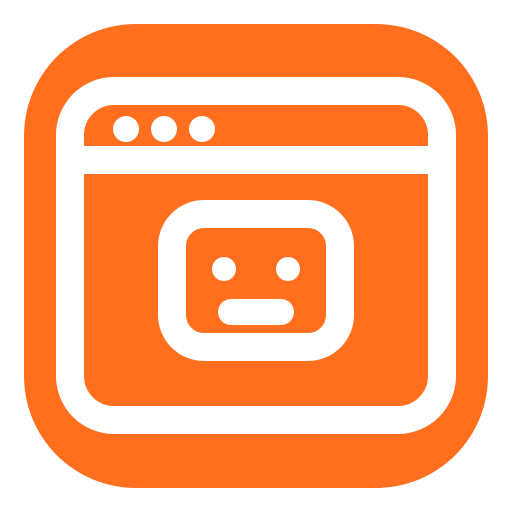 This screenshot has width=512, height=512. What do you see at coordinates (256, 312) in the screenshot?
I see `robot-mouth` at bounding box center [256, 312].